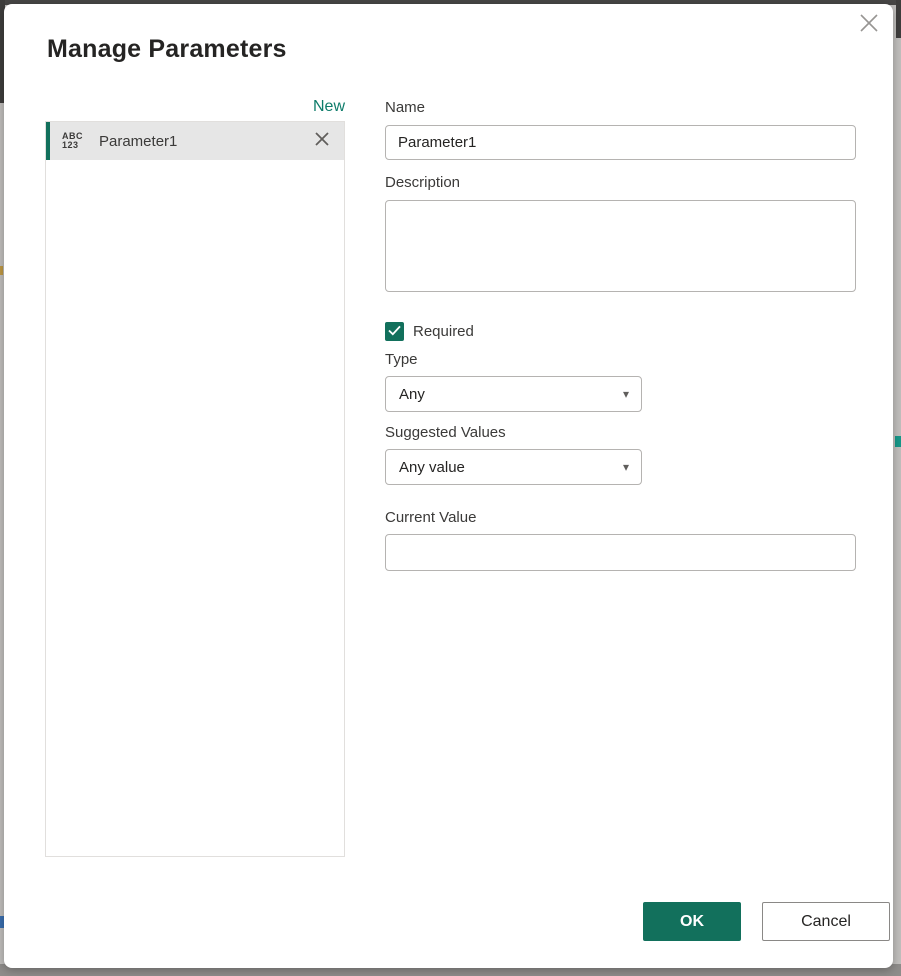  What do you see at coordinates (72, 140) in the screenshot?
I see `any-type-icon: ABC 123` at bounding box center [72, 140].